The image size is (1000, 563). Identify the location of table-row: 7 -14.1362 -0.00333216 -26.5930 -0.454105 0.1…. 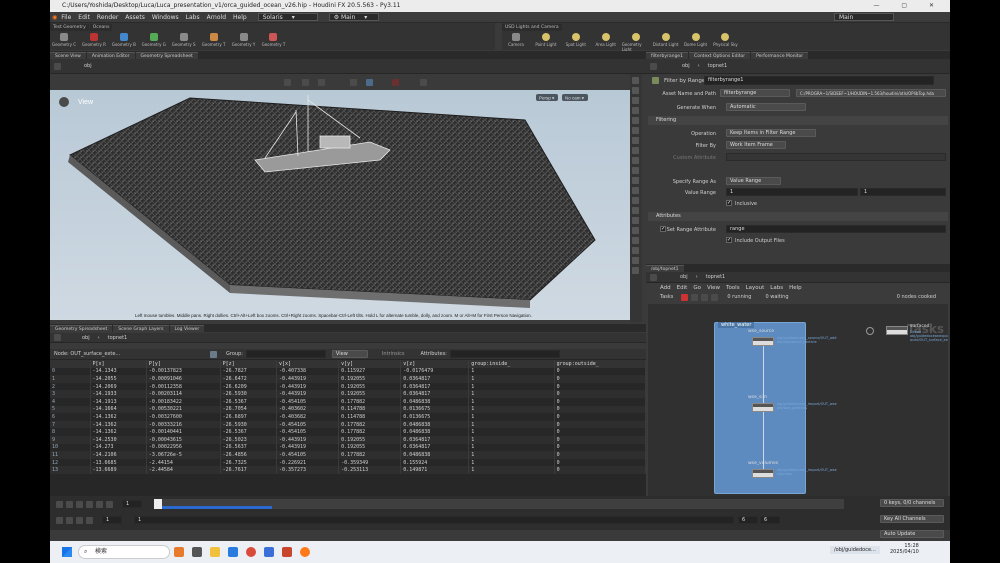
(348, 424).